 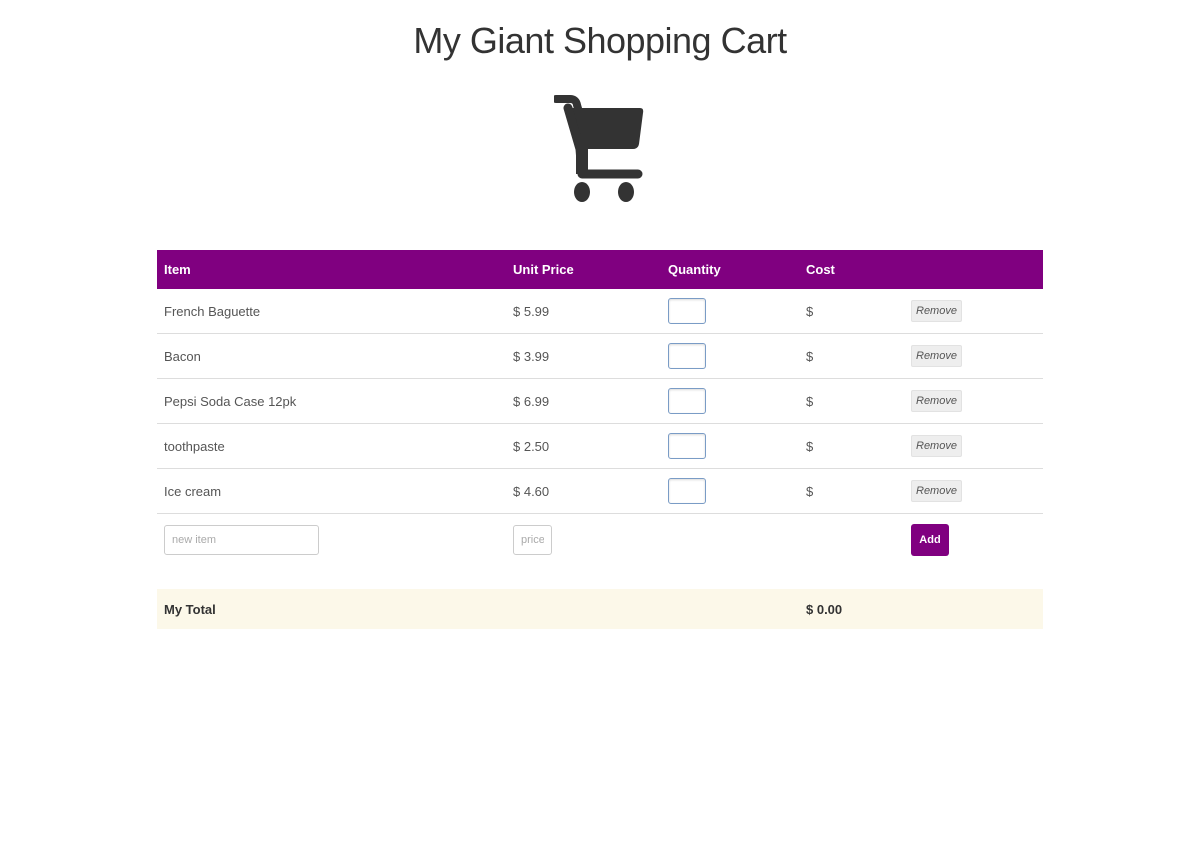 What do you see at coordinates (583, 491) in the screenshot?
I see `unit-price: $ 4.60` at bounding box center [583, 491].